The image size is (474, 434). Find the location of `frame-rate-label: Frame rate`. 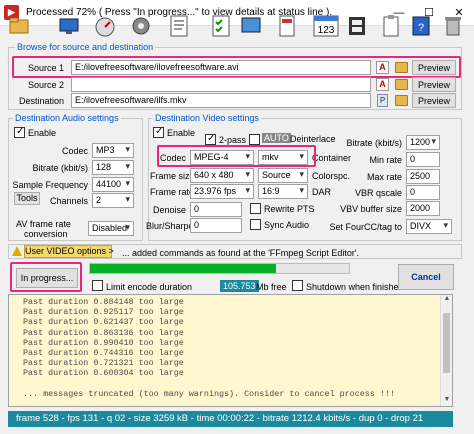

frame-rate-label: Frame rate is located at coordinates (172, 192).